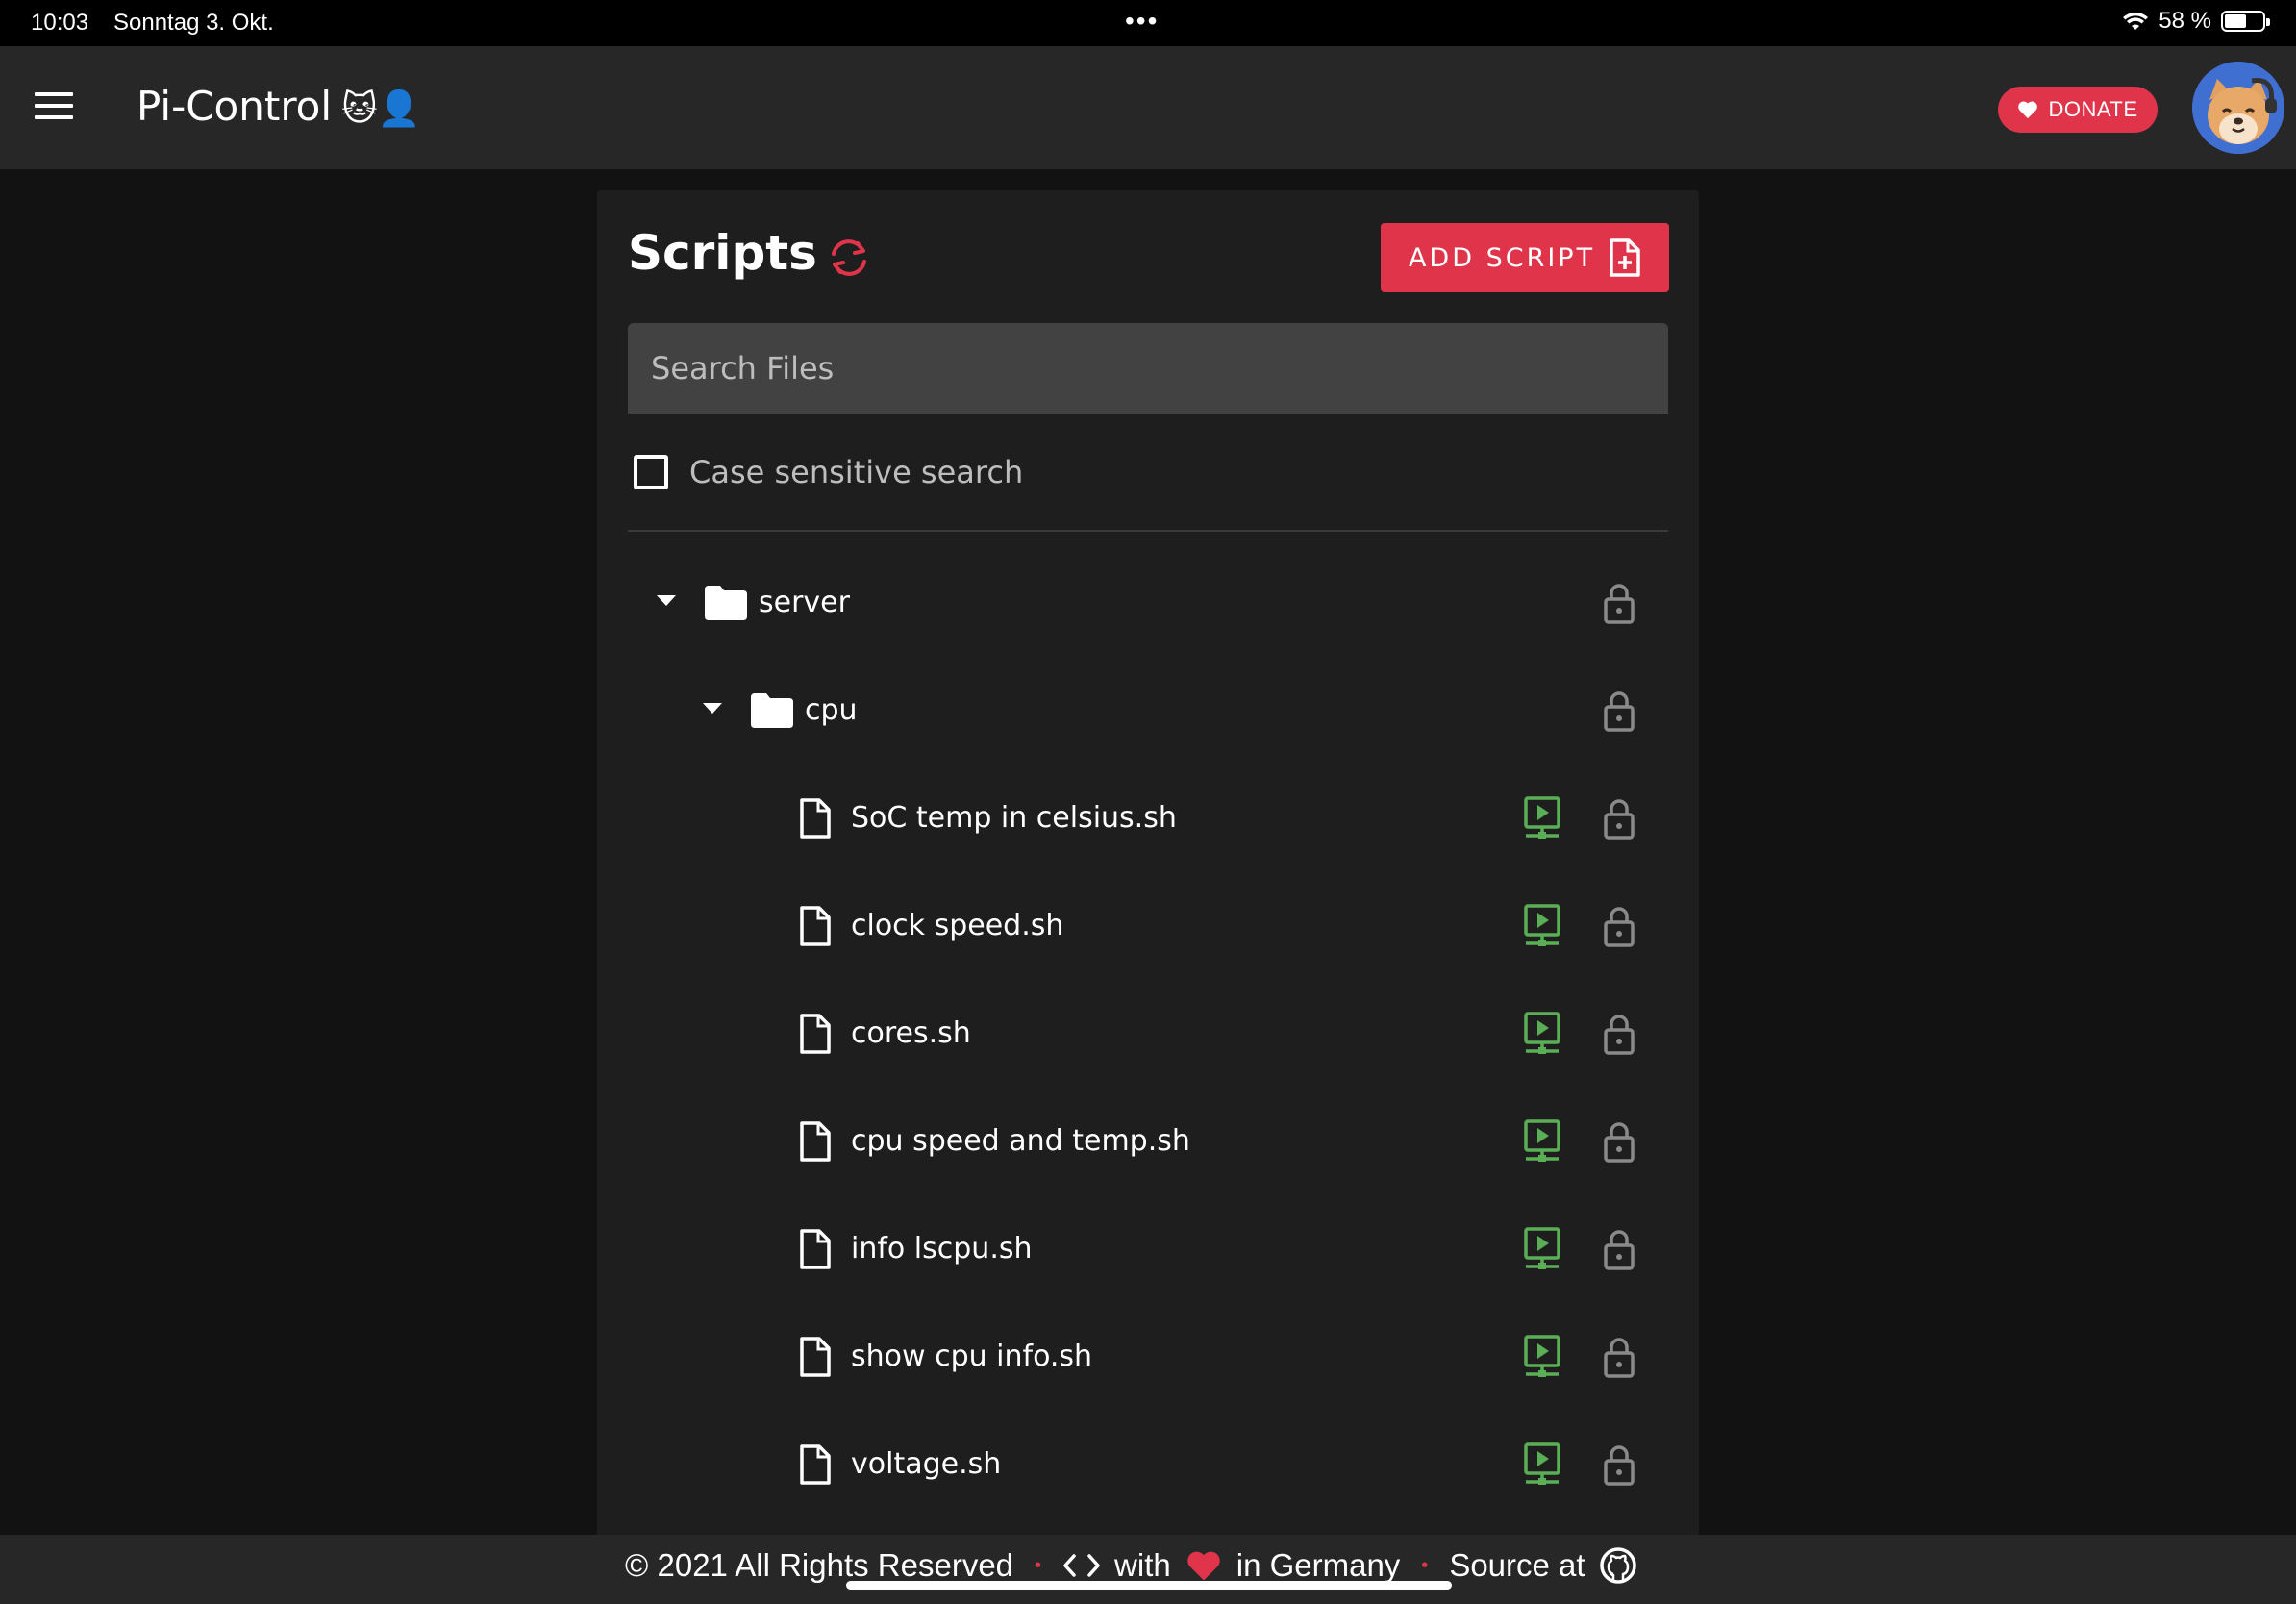 This screenshot has height=1604, width=2296. I want to click on app-title-text: Pi-Control, so click(235, 106).